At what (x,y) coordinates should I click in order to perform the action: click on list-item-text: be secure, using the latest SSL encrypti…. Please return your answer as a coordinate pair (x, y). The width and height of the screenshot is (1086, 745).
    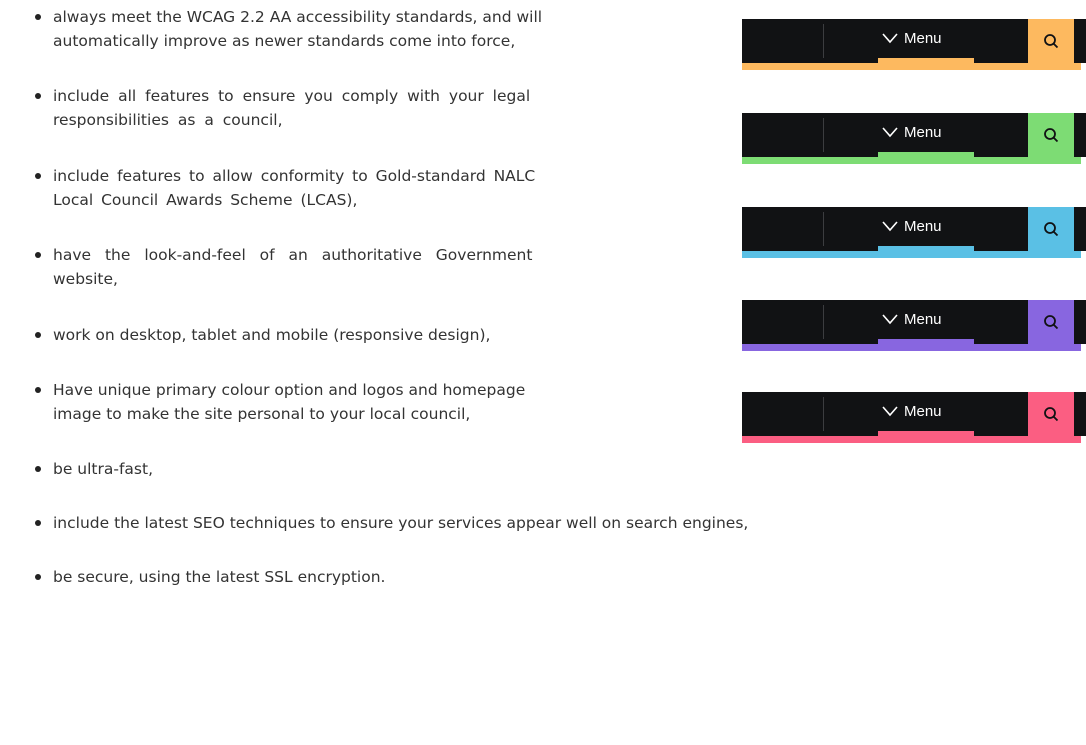
    Looking at the image, I should click on (219, 577).